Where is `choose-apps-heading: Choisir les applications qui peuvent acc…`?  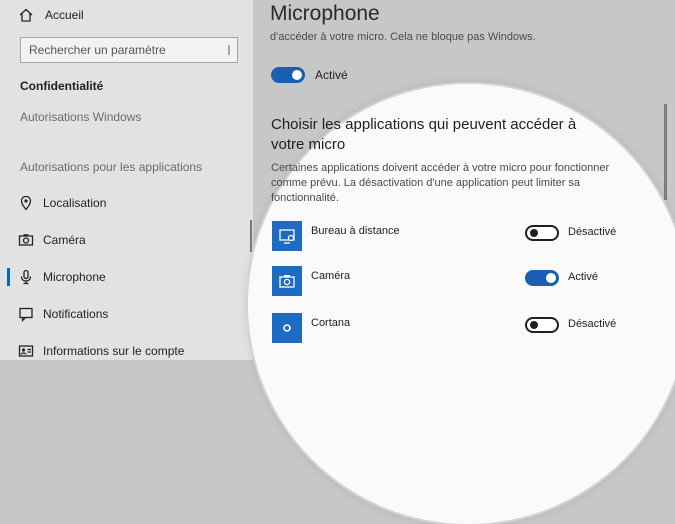
choose-apps-heading: Choisir les applications qui peuvent acc… is located at coordinates (424, 134).